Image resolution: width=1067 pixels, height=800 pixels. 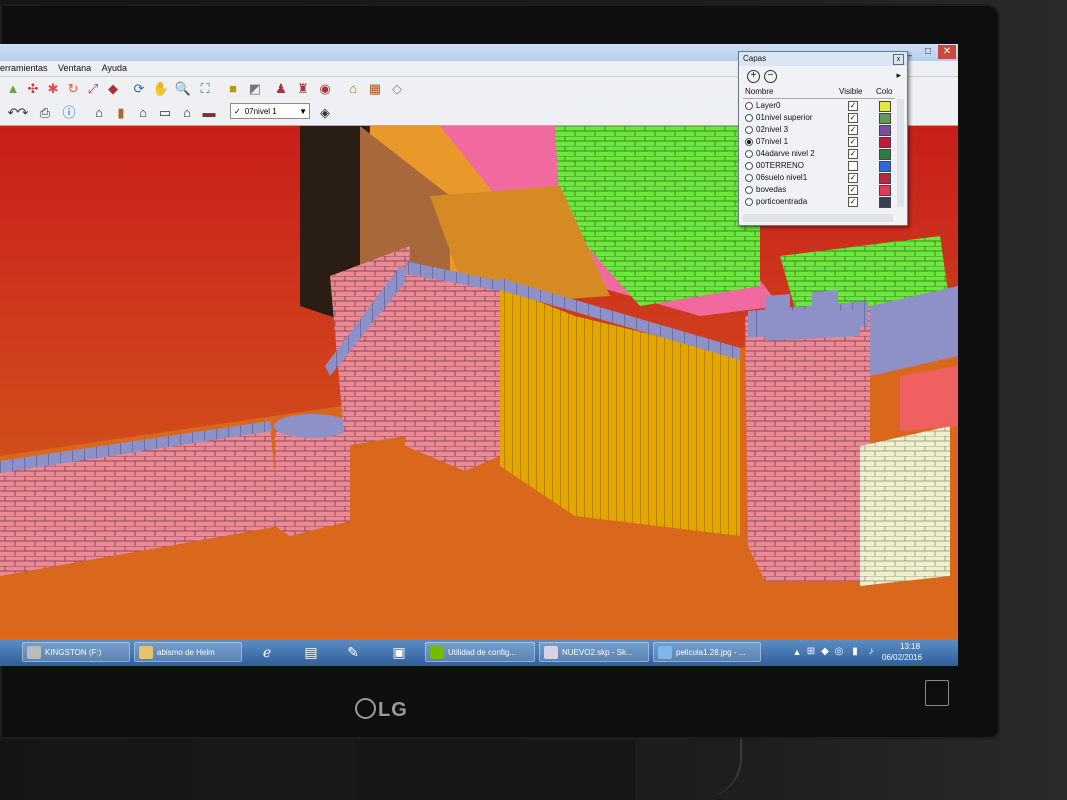 I want to click on zoom-icon: 🔍, so click(x=183, y=89).